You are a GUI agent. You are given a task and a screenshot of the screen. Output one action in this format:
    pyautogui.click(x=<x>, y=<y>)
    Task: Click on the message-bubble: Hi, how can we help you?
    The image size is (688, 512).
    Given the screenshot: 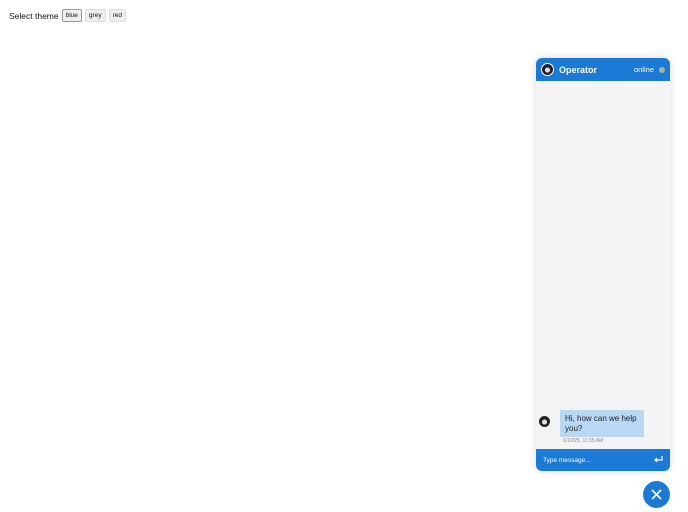 What is the action you would take?
    pyautogui.click(x=602, y=424)
    